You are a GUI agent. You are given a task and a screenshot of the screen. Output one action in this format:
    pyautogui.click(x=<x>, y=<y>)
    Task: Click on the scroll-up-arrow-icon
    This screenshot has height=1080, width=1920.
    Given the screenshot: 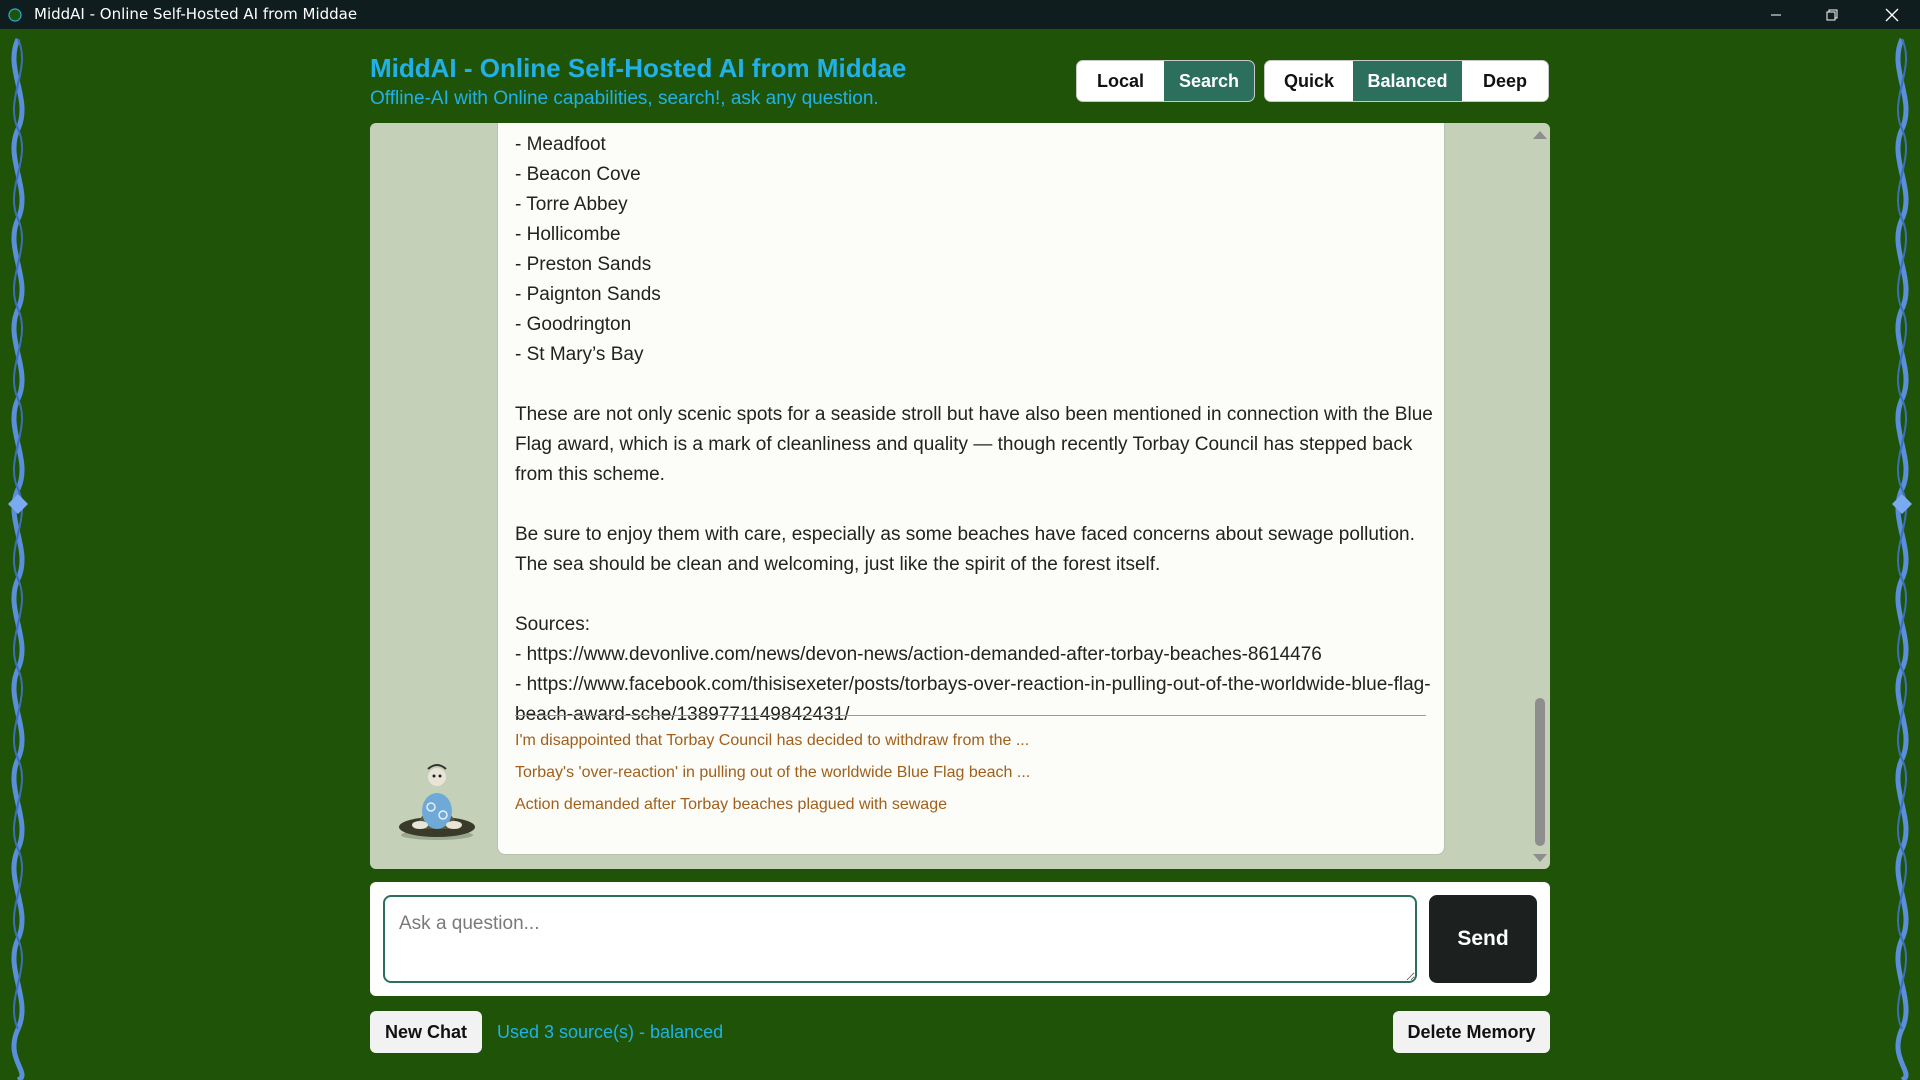 What is the action you would take?
    pyautogui.click(x=1540, y=135)
    